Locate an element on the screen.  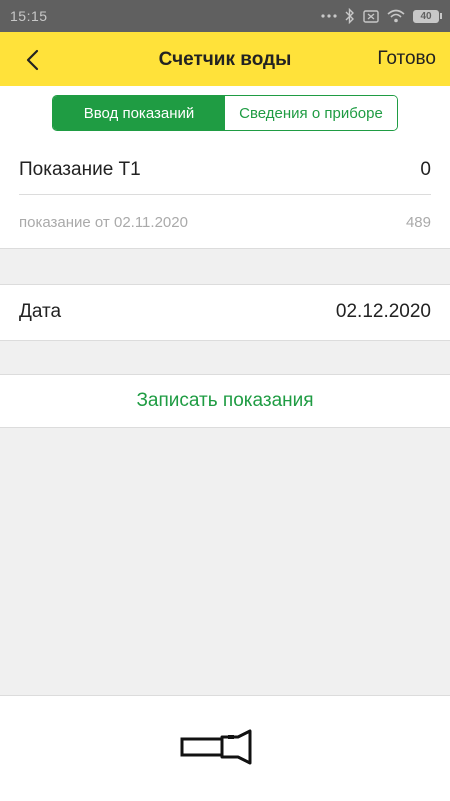
battery-level: 40 is located at coordinates (426, 16).